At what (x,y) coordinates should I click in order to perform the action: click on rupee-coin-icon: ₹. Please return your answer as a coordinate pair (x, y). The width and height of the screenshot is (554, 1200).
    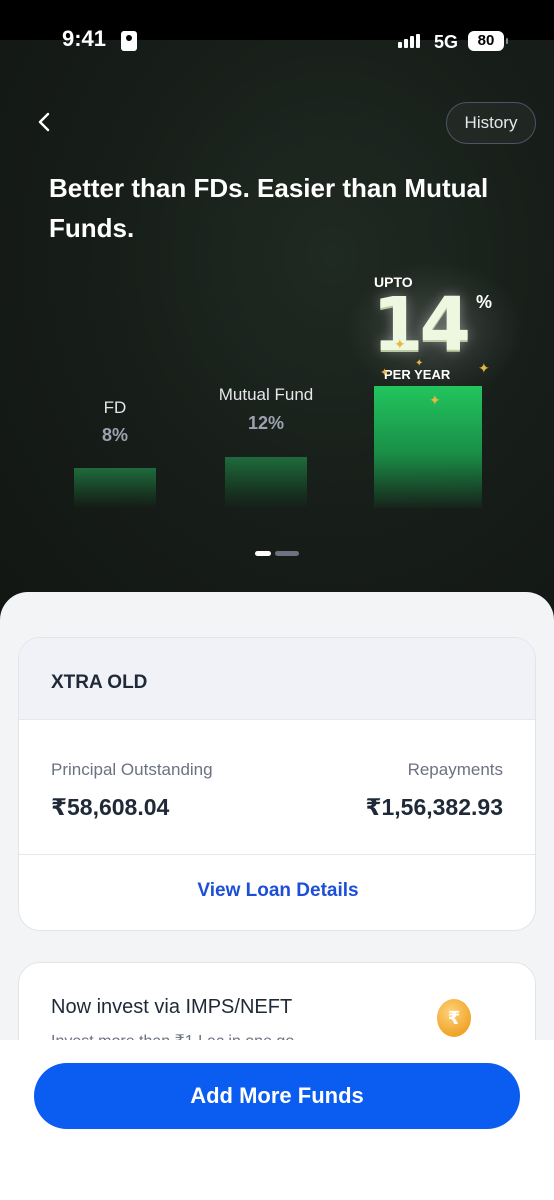
    Looking at the image, I should click on (454, 1018).